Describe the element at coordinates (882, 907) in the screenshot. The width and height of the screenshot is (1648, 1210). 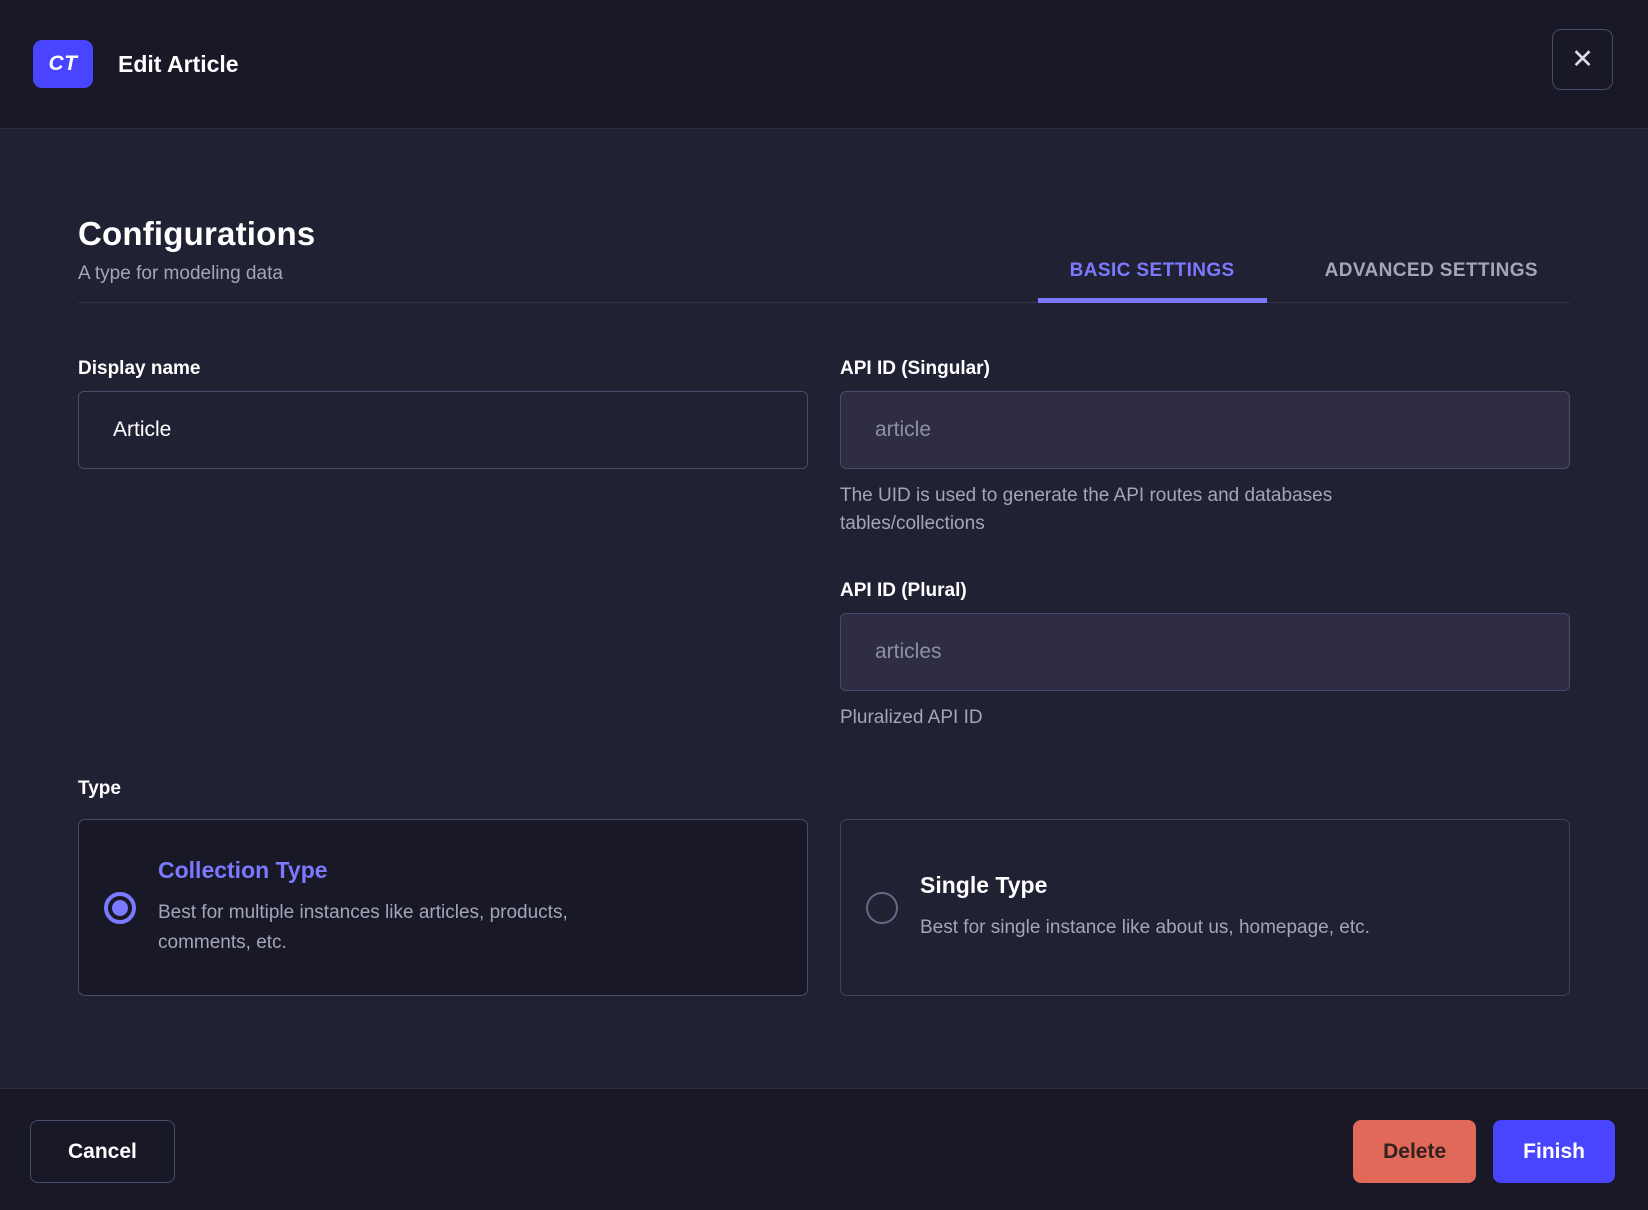
I see `radio-unselected-icon` at that location.